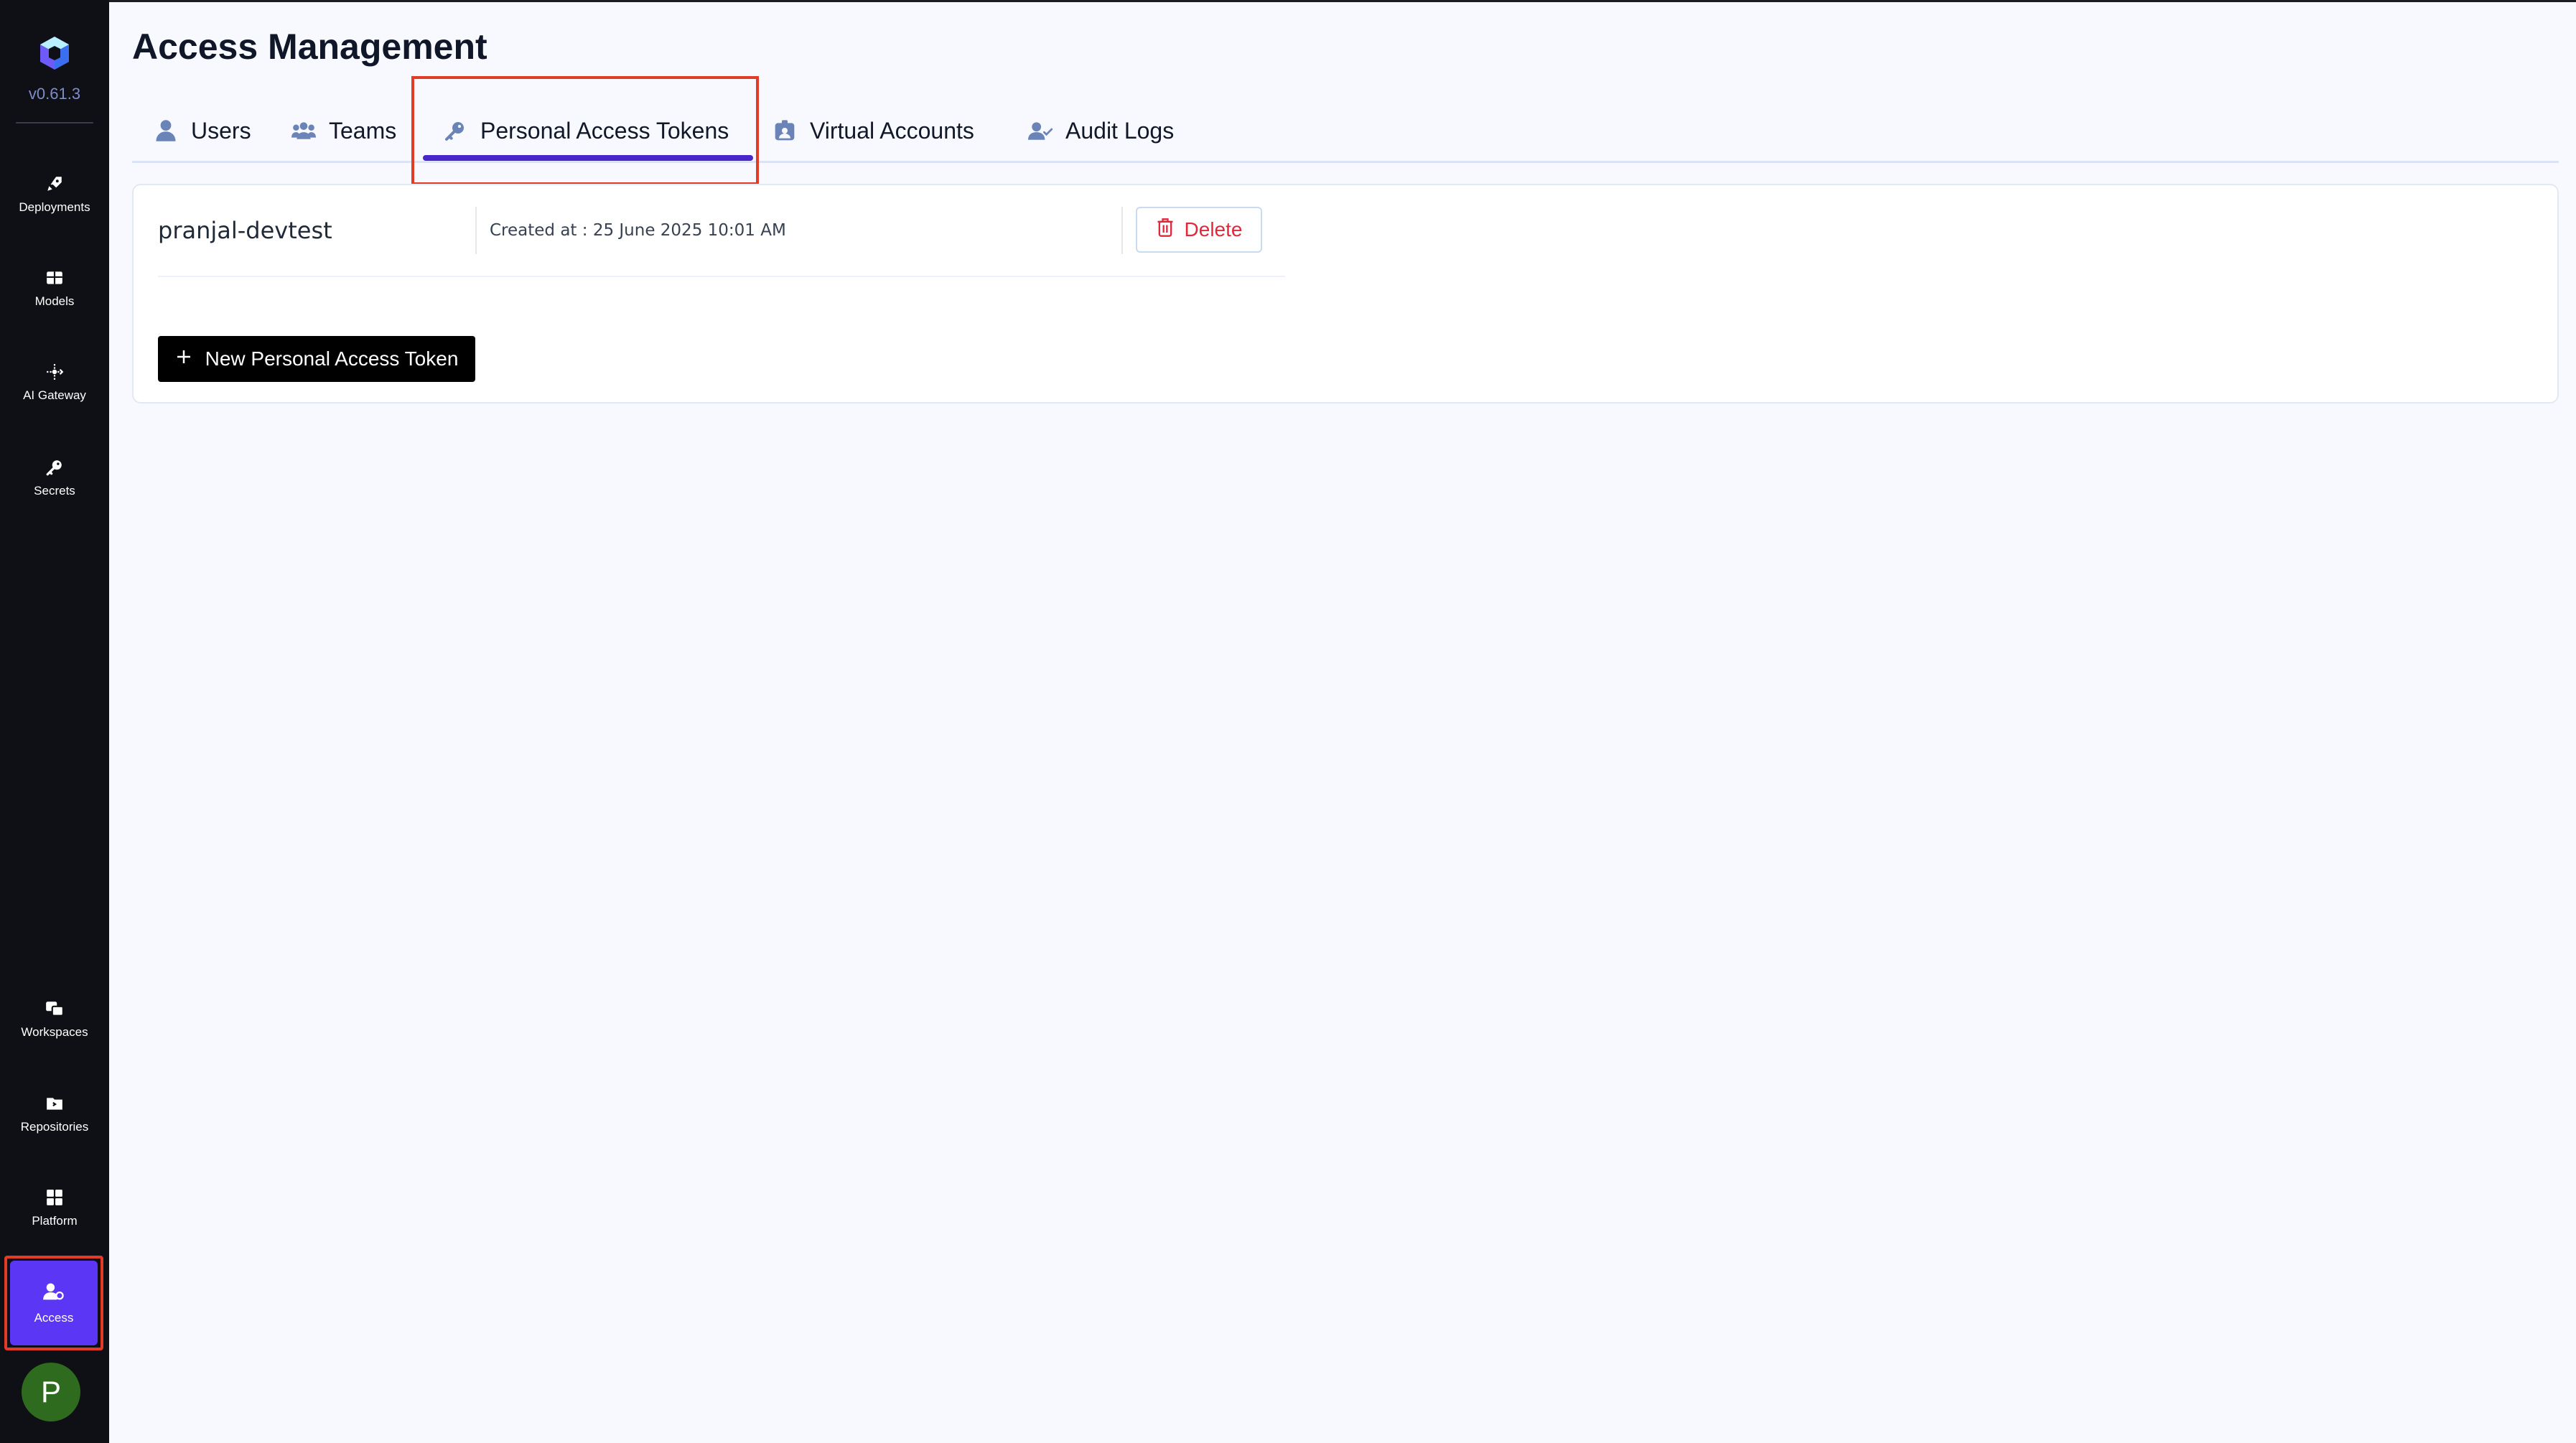  I want to click on gateway-icon, so click(54, 372).